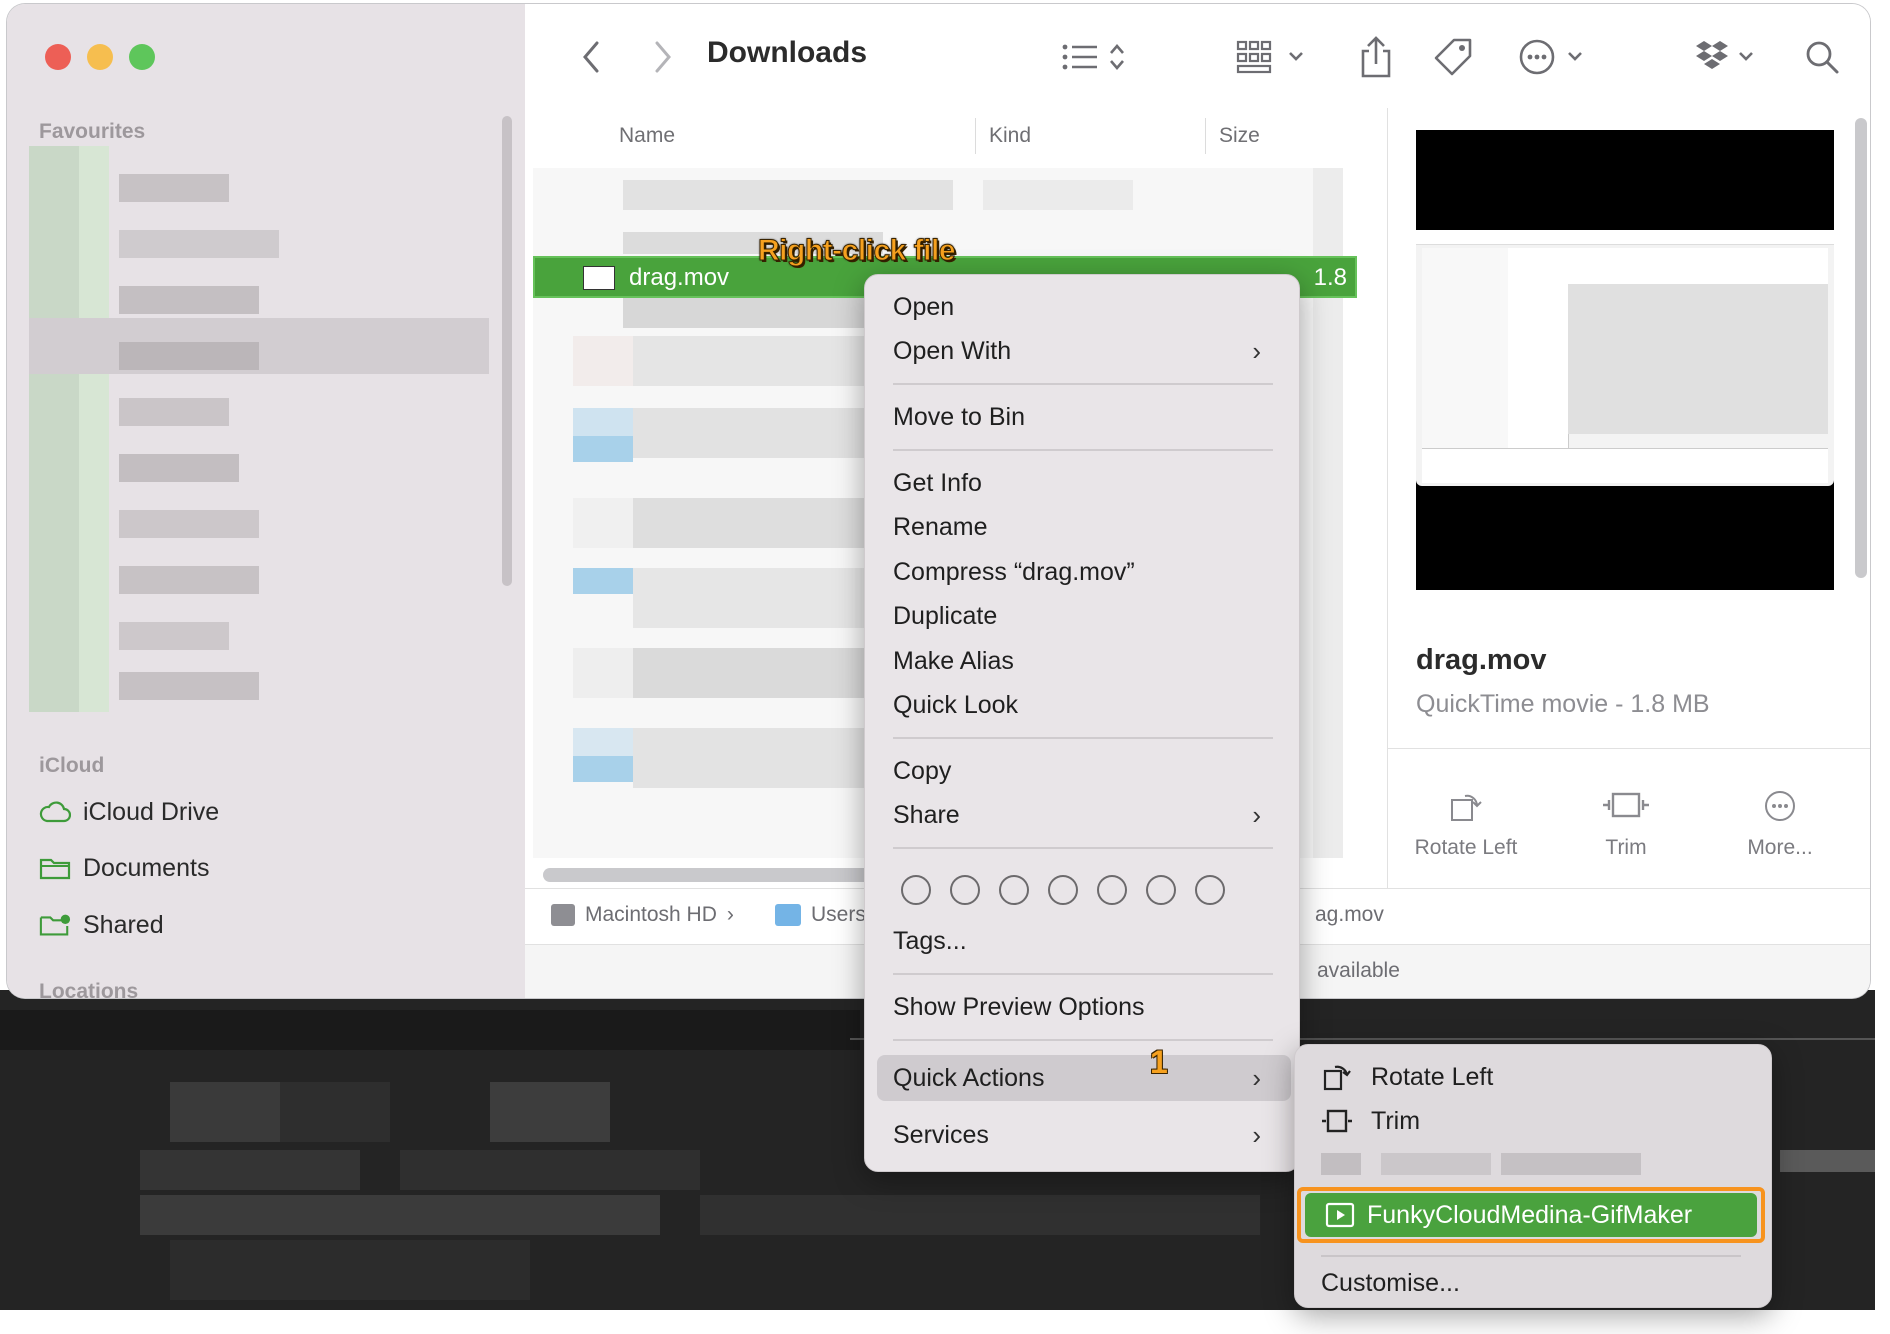 This screenshot has height=1334, width=1890. I want to click on menu-item-duplicate: Duplicate, so click(1088, 616).